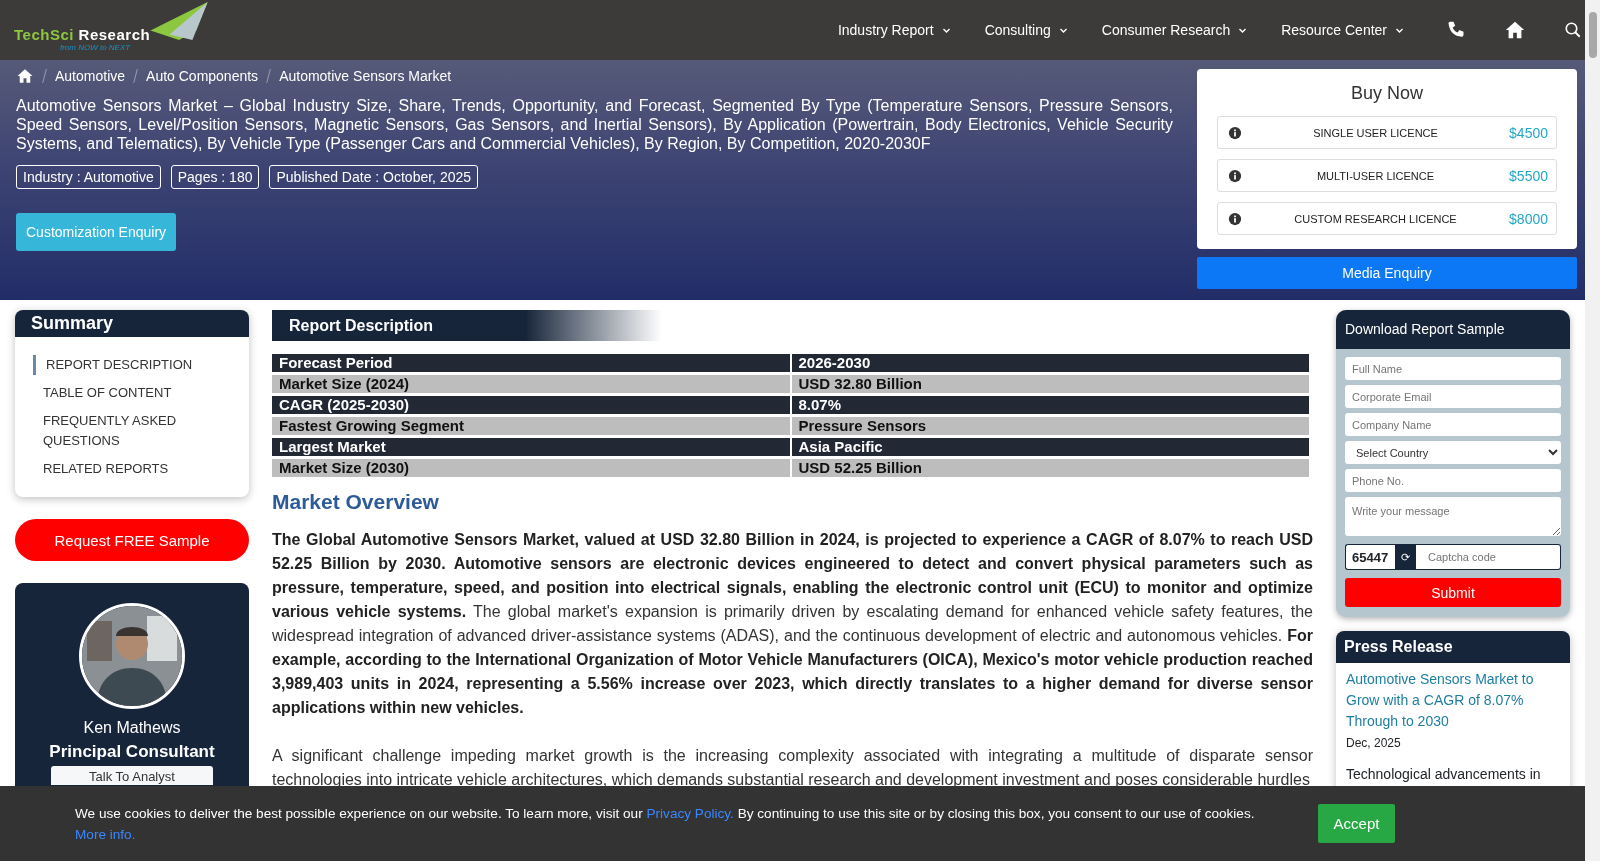 The image size is (1600, 861). I want to click on table-cell: Fastest Growing Segment, so click(531, 426).